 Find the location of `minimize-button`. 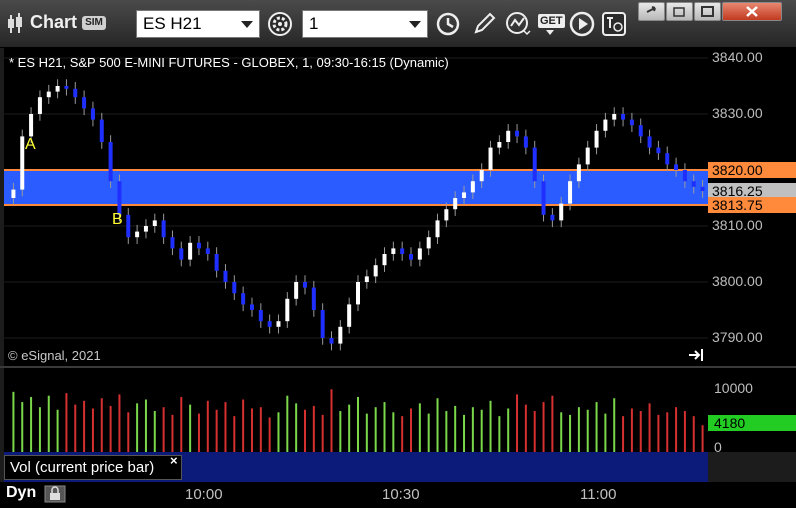

minimize-button is located at coordinates (679, 11).